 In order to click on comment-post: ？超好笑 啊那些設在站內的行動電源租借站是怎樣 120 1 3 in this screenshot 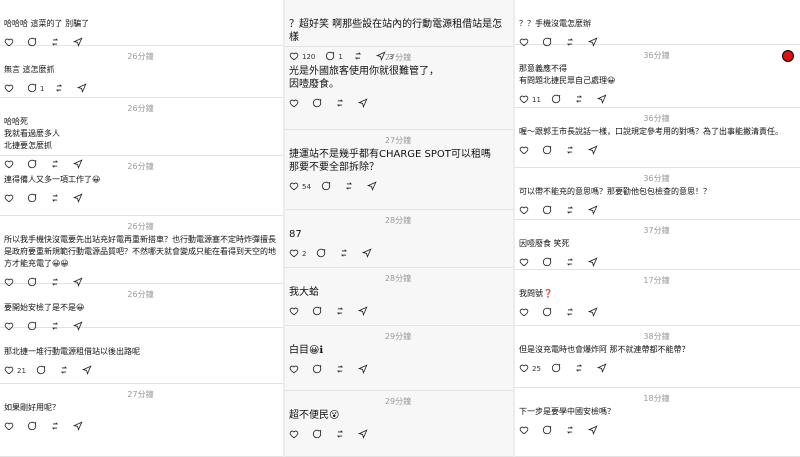, I will do `click(399, 31)`.